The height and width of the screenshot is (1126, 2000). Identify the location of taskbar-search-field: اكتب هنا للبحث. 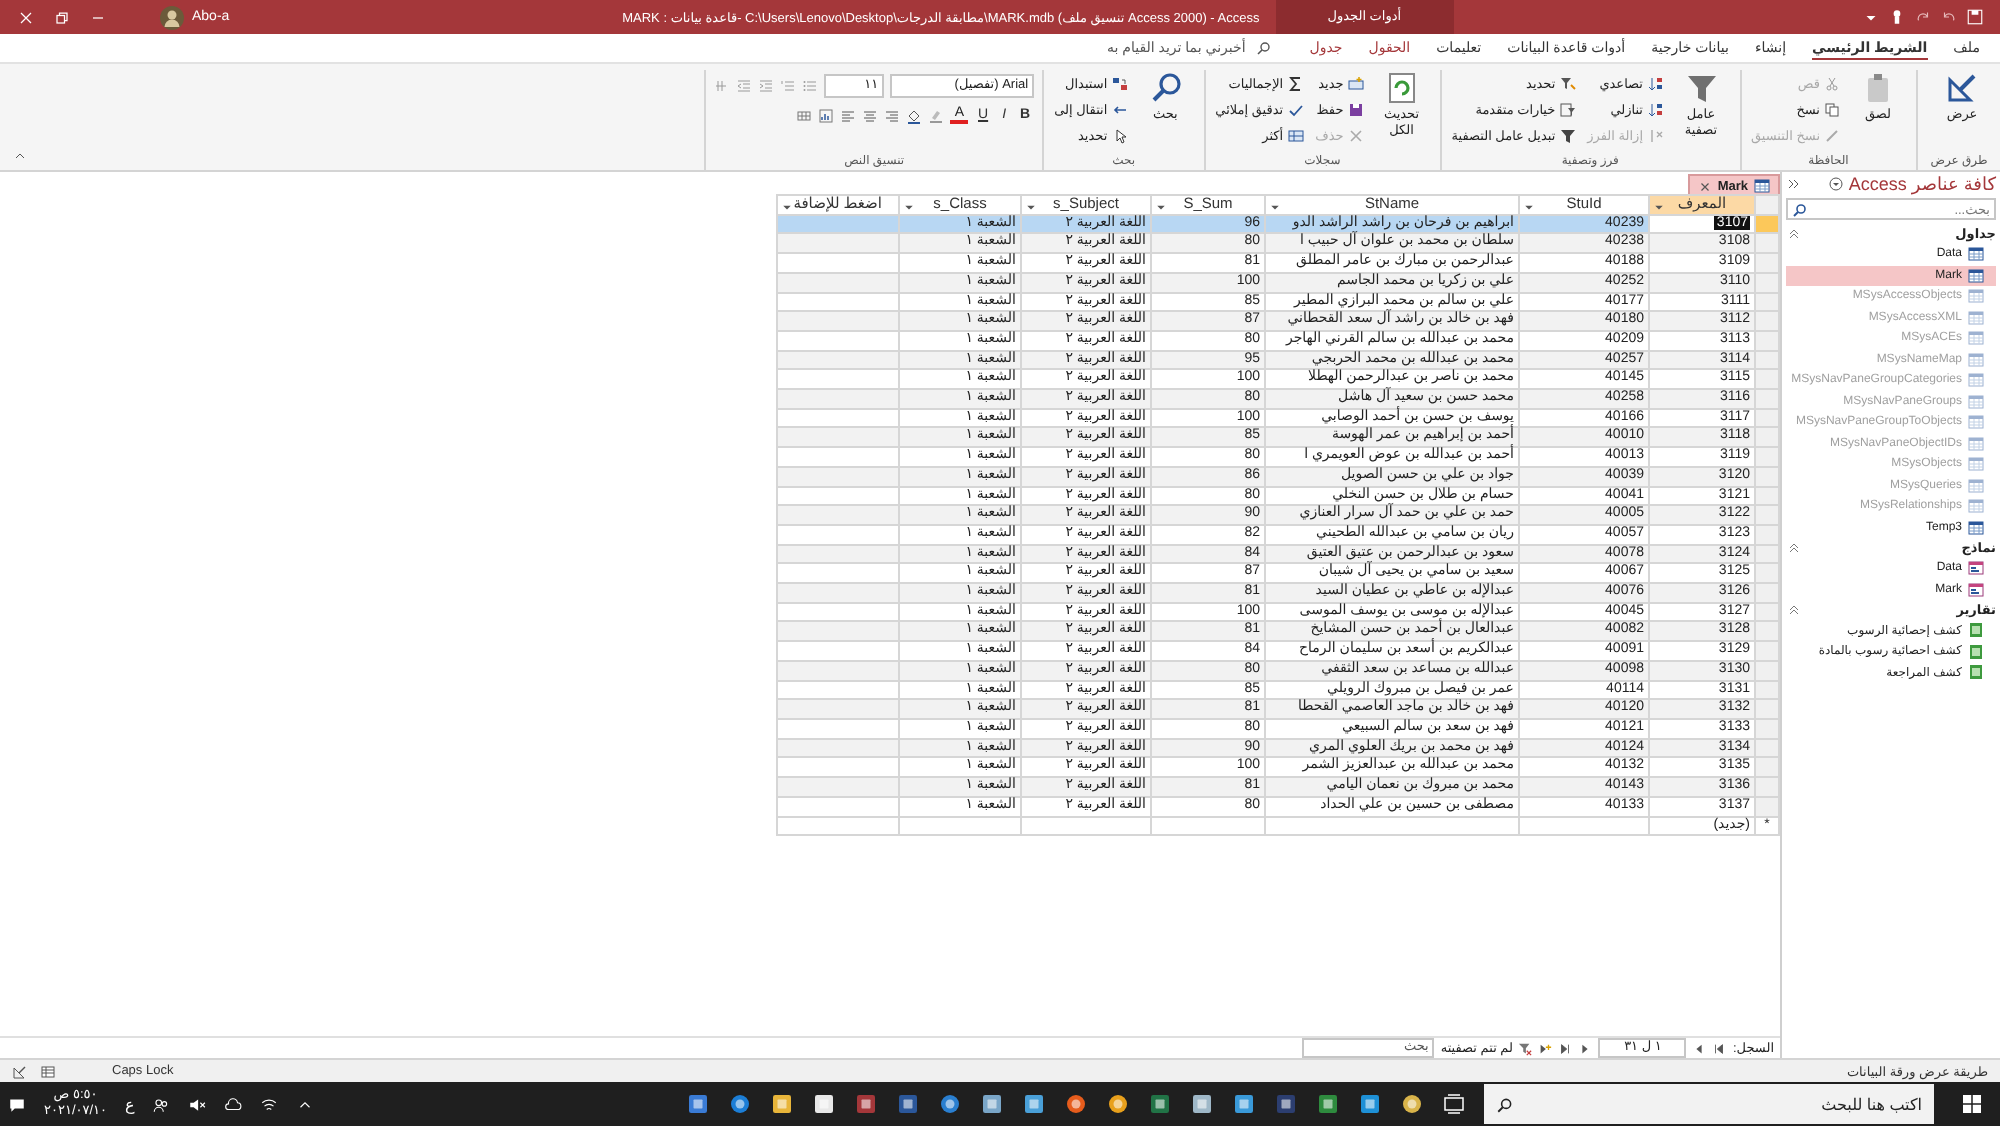
(1709, 1104).